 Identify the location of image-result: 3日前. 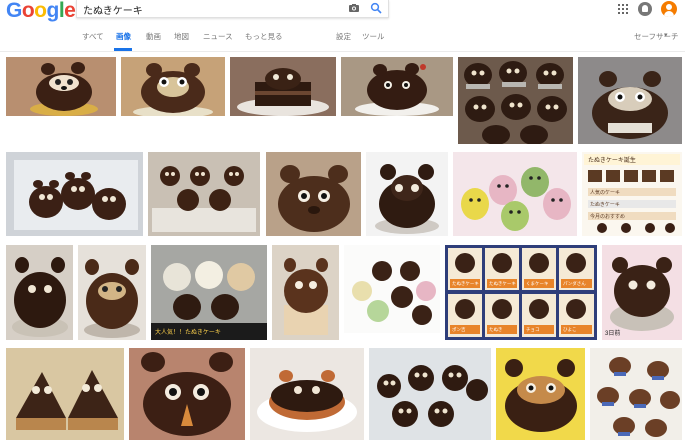
(642, 292).